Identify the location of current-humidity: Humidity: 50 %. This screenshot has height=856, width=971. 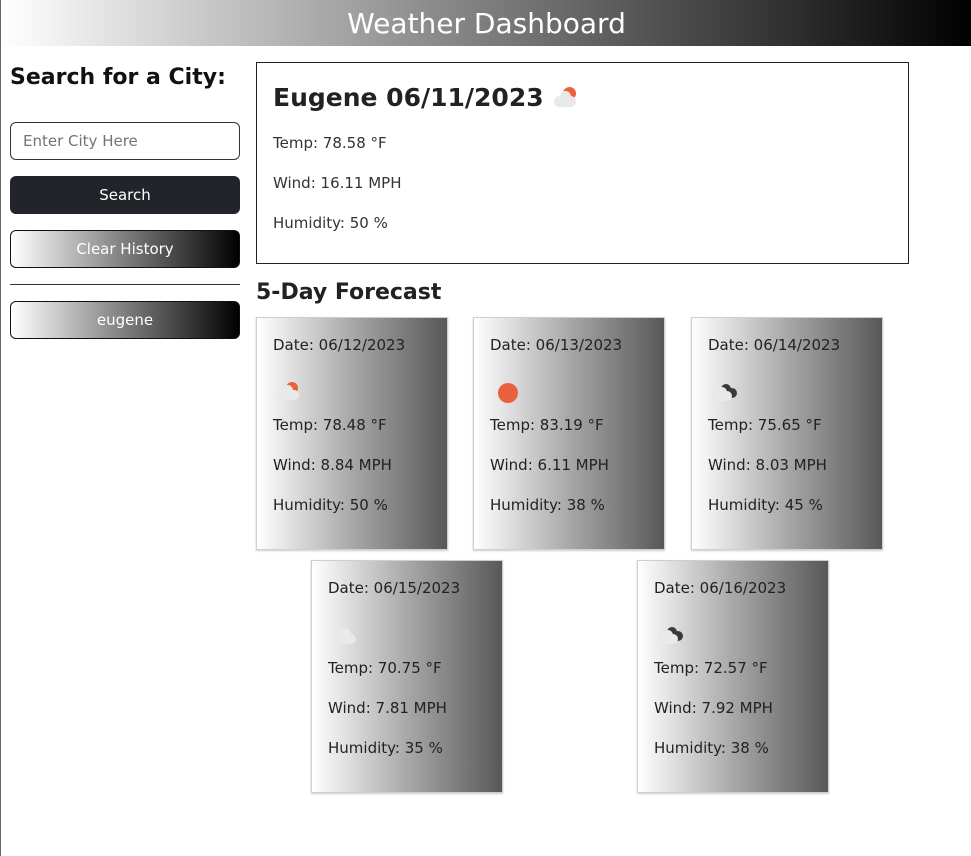
(330, 223).